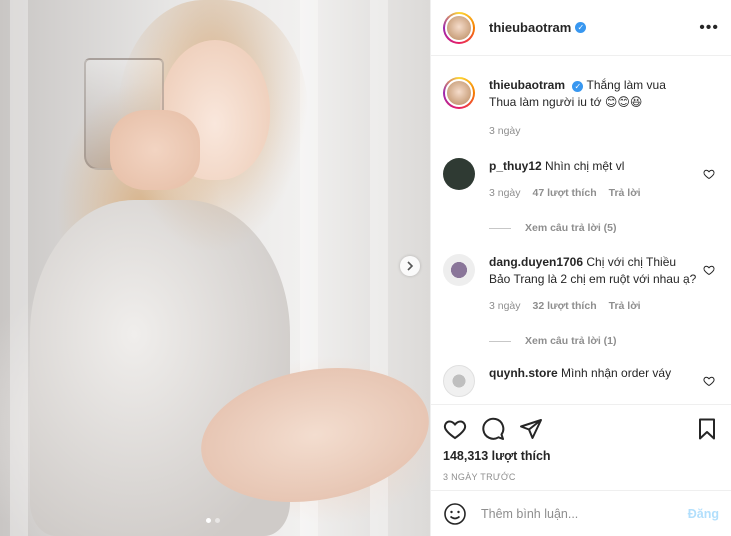  Describe the element at coordinates (581, 429) in the screenshot. I see `action-icons` at that location.